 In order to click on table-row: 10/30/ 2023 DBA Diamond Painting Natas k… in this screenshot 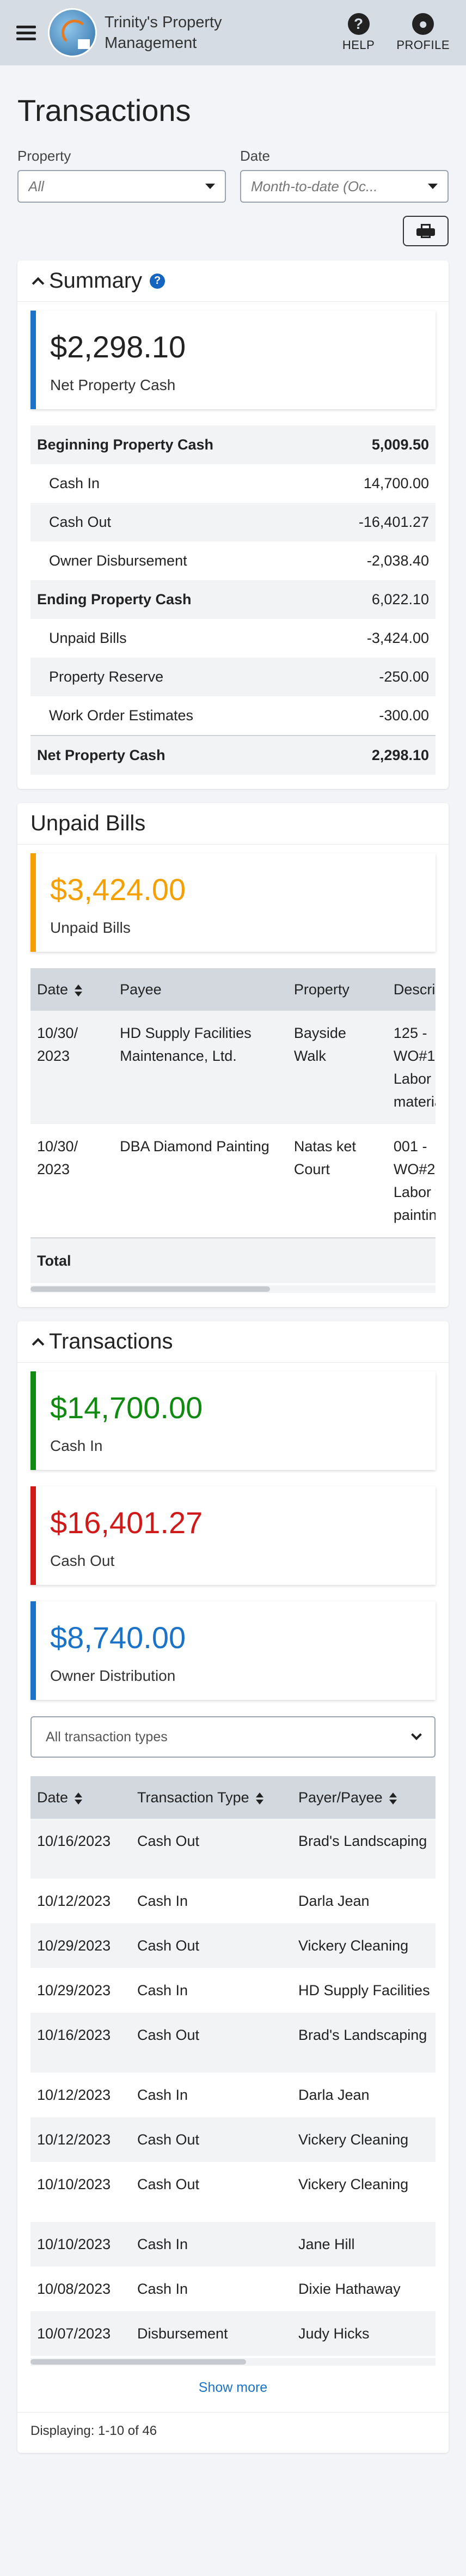, I will do `click(233, 1181)`.